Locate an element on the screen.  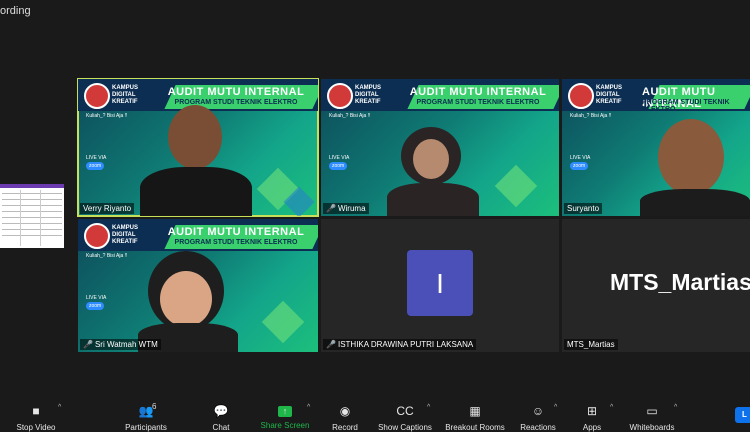
whiteboards-options-chevron-icon: ^ is located at coordinates (675, 407).